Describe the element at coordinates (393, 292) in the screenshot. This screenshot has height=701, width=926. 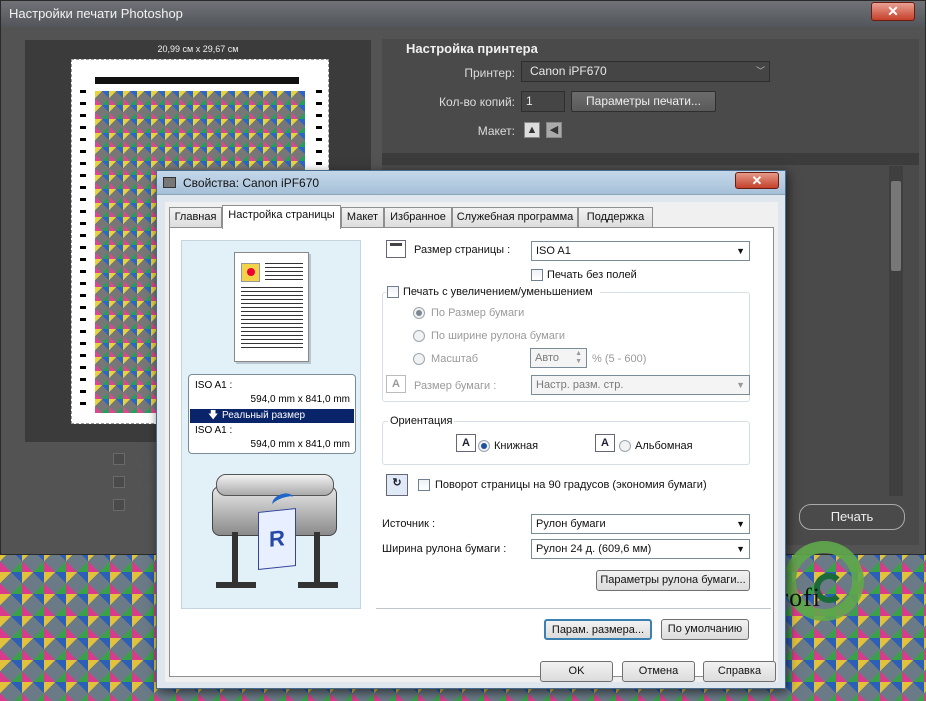
I see `scaling-checkbox` at that location.